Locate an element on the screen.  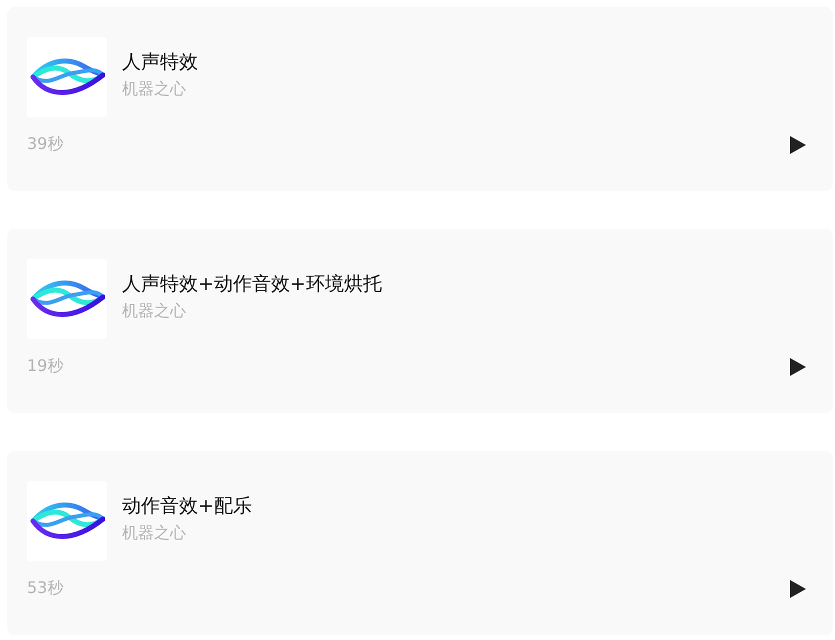
track-title: 人声特效 is located at coordinates (160, 62).